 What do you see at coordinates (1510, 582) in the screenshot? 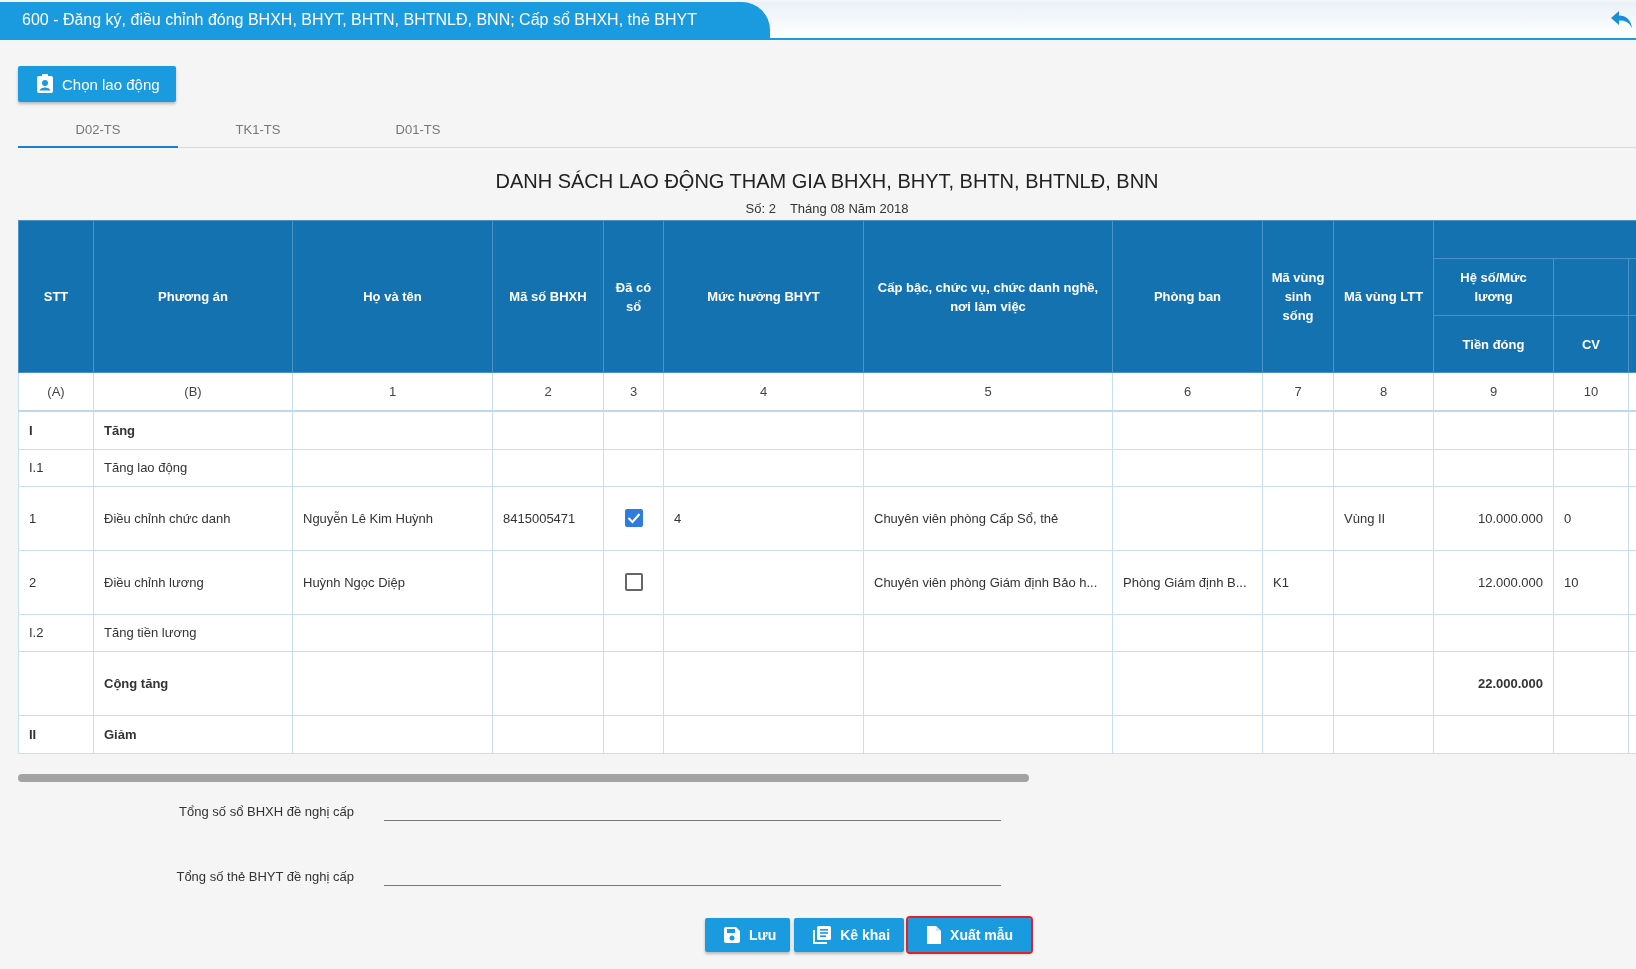
I see `table-cell: 12.000.000` at bounding box center [1510, 582].